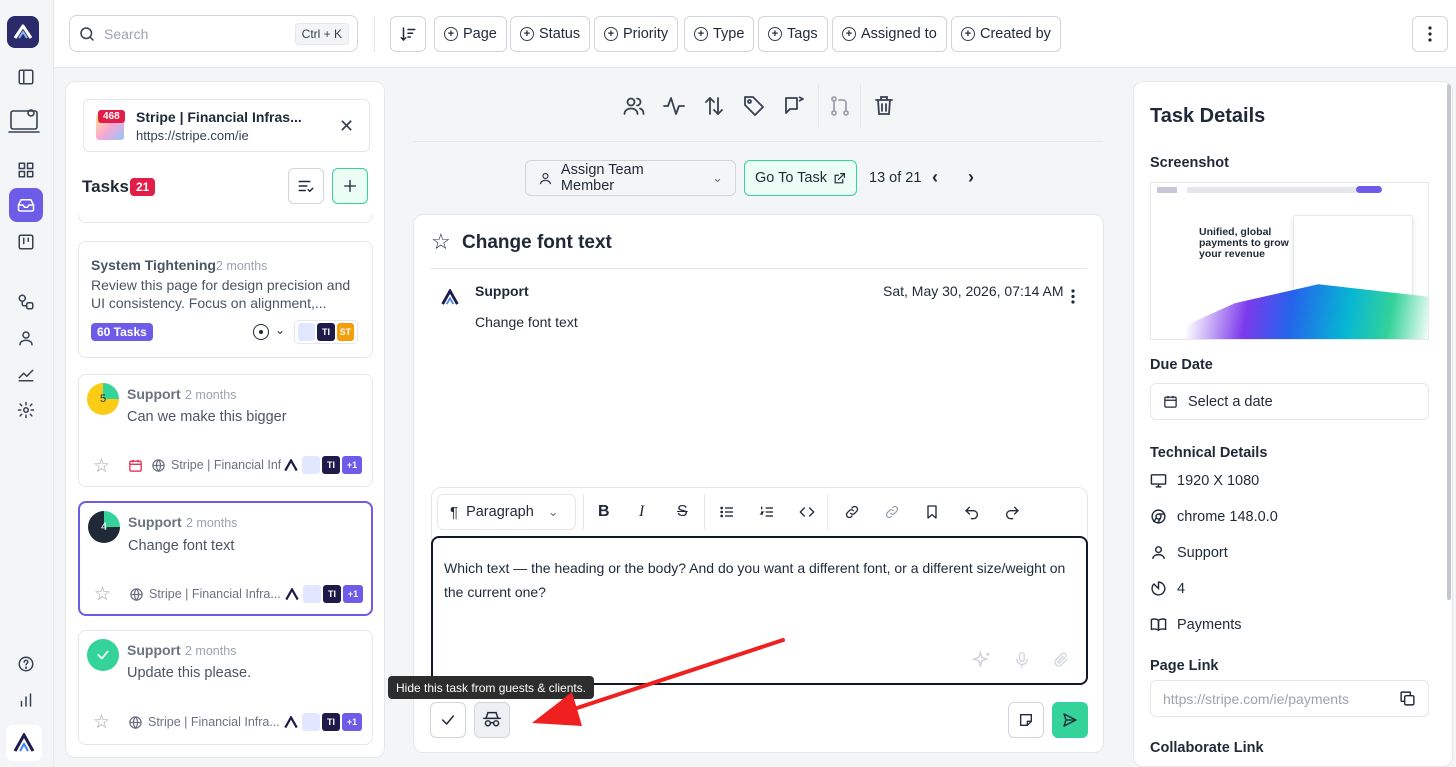 Image resolution: width=1456 pixels, height=767 pixels. I want to click on chrome-icon, so click(1158, 516).